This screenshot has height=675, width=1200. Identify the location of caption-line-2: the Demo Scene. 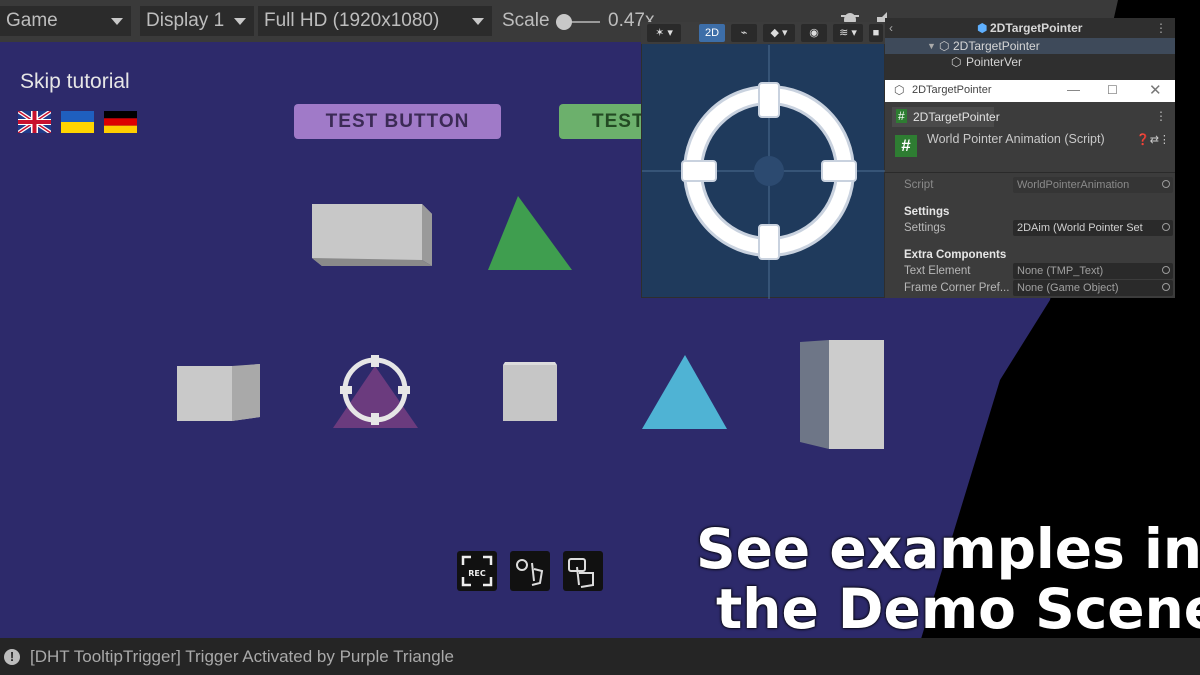
(958, 609).